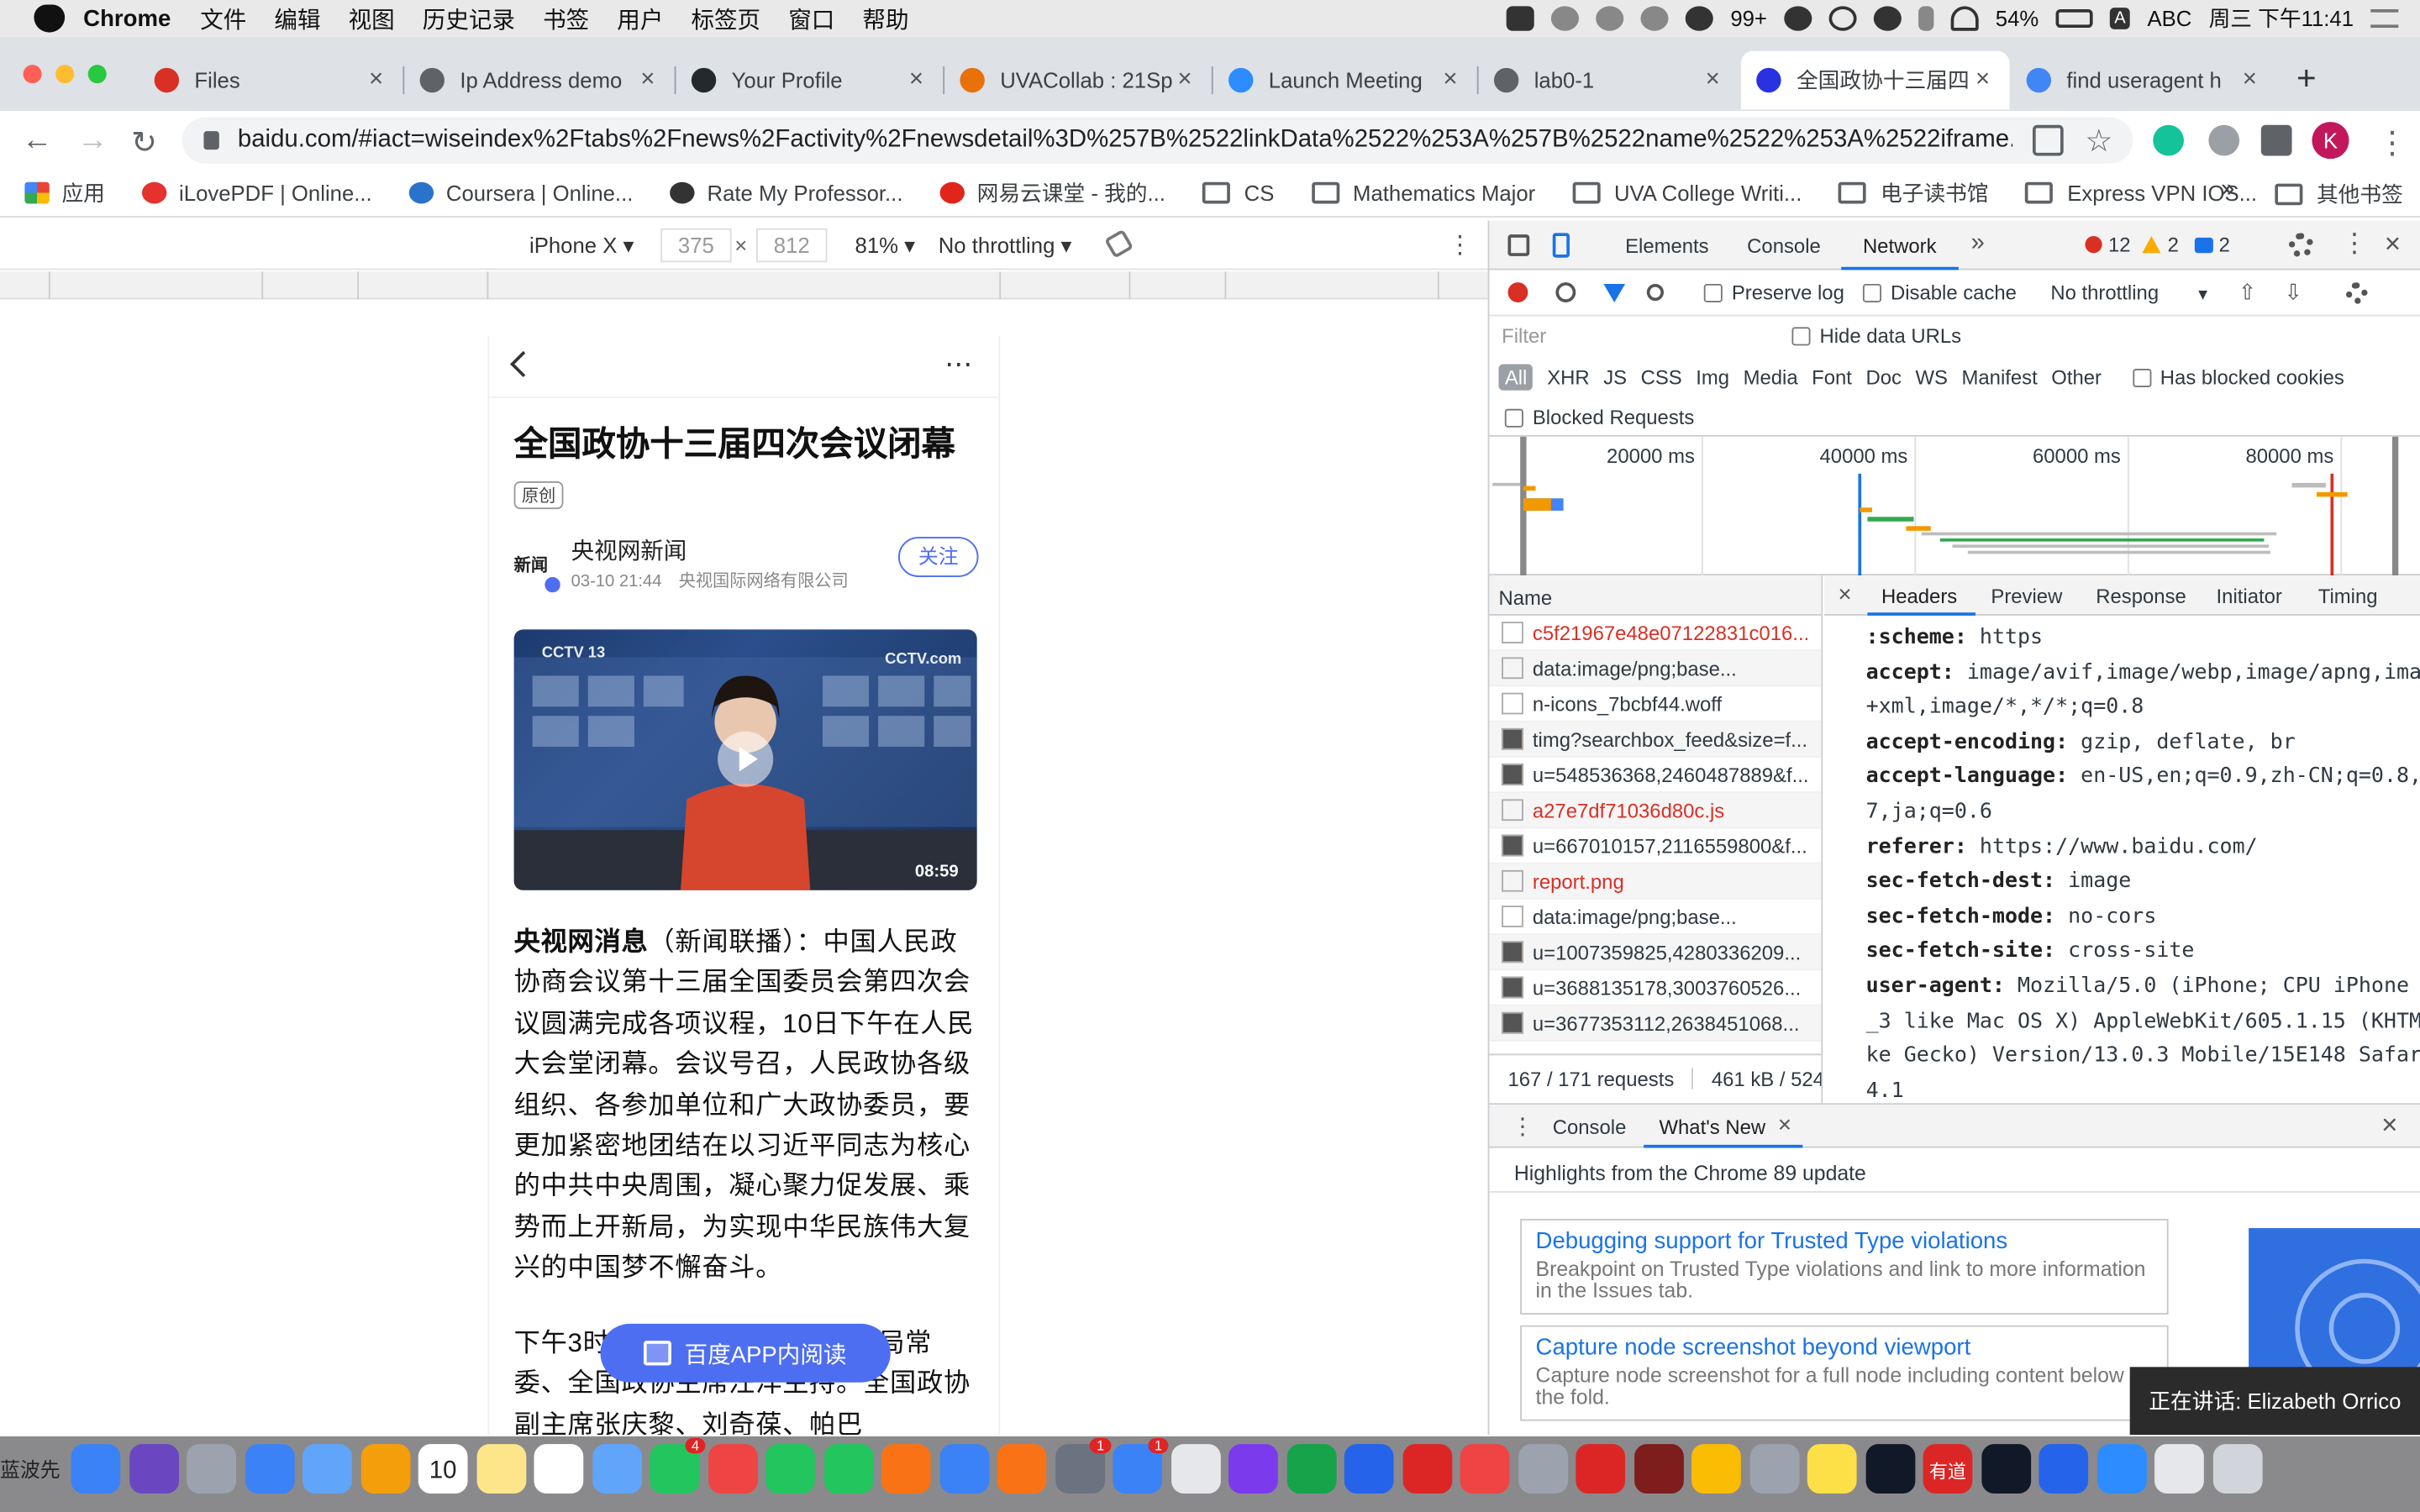 This screenshot has height=1512, width=2420. Describe the element at coordinates (96, 1469) in the screenshot. I see `dock-icon-finder` at that location.